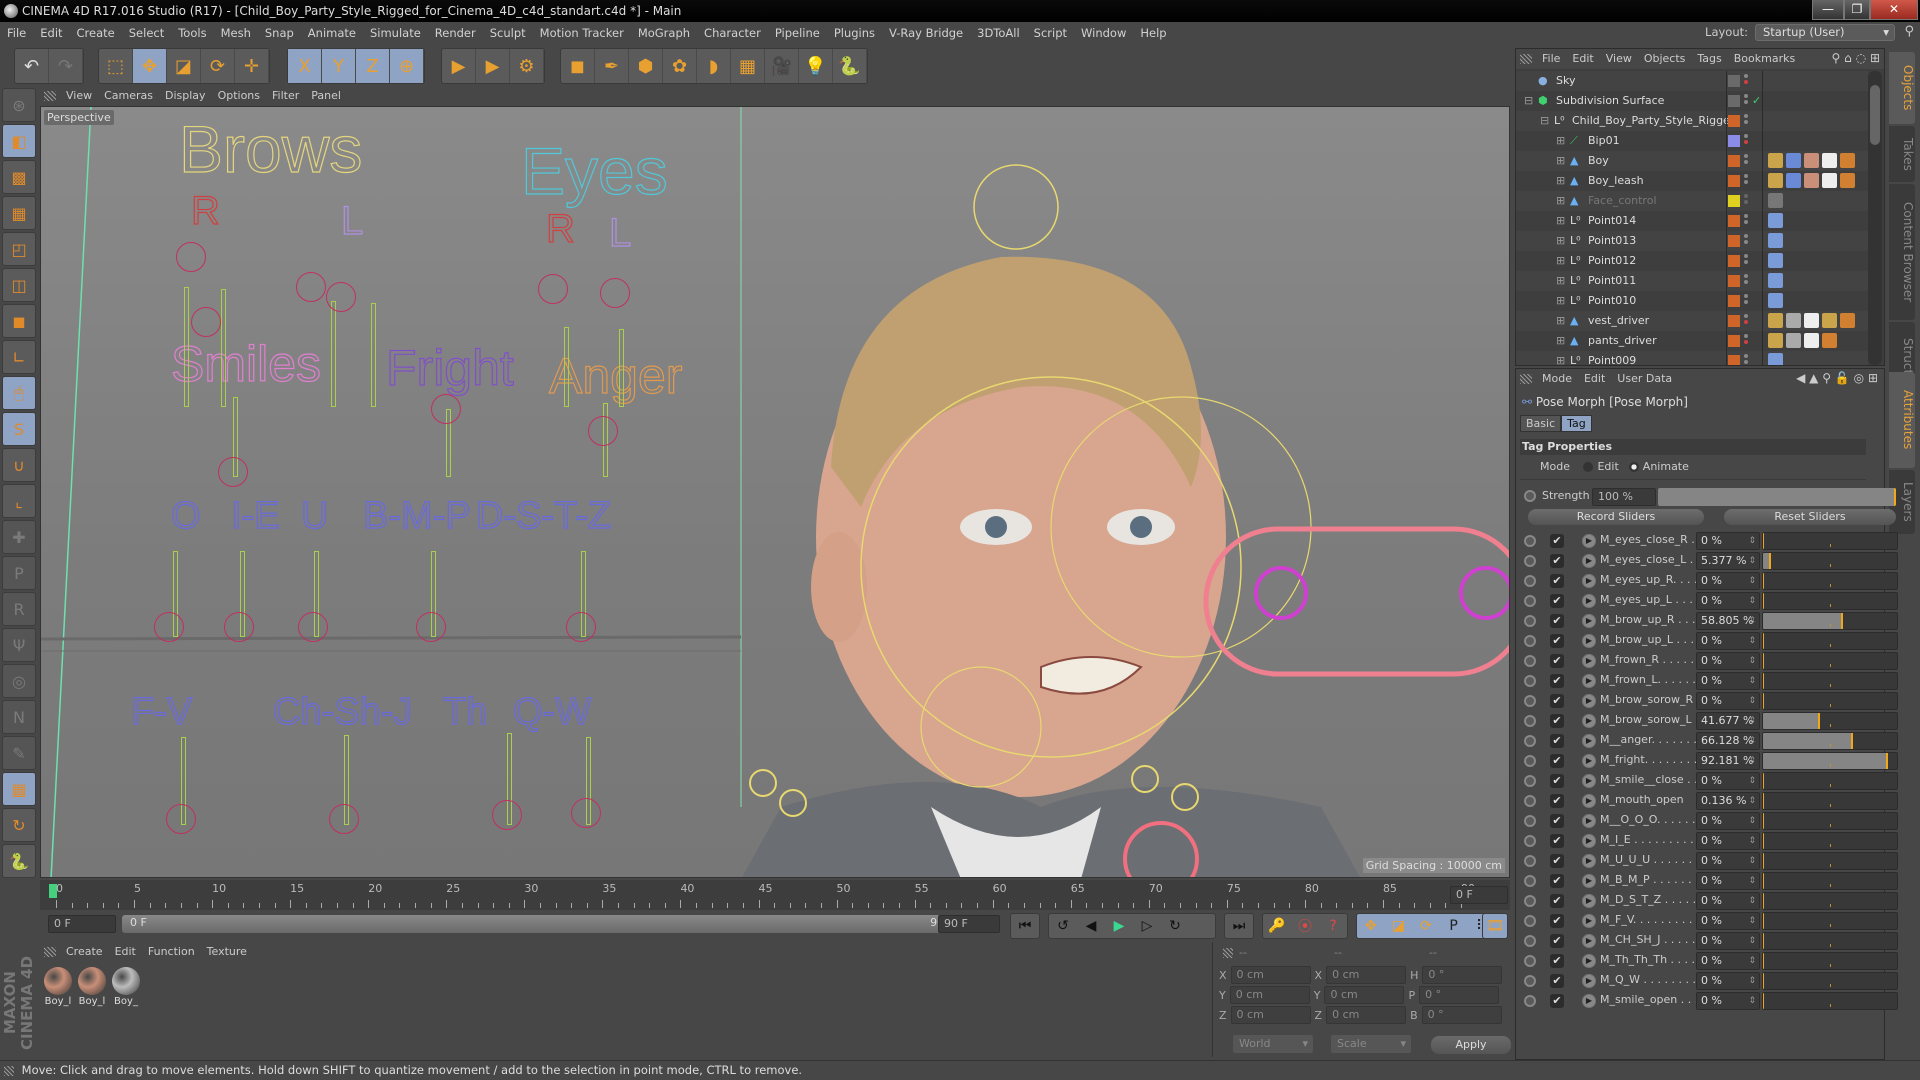 The width and height of the screenshot is (1920, 1080). I want to click on viewport-menu-view: View, so click(79, 96).